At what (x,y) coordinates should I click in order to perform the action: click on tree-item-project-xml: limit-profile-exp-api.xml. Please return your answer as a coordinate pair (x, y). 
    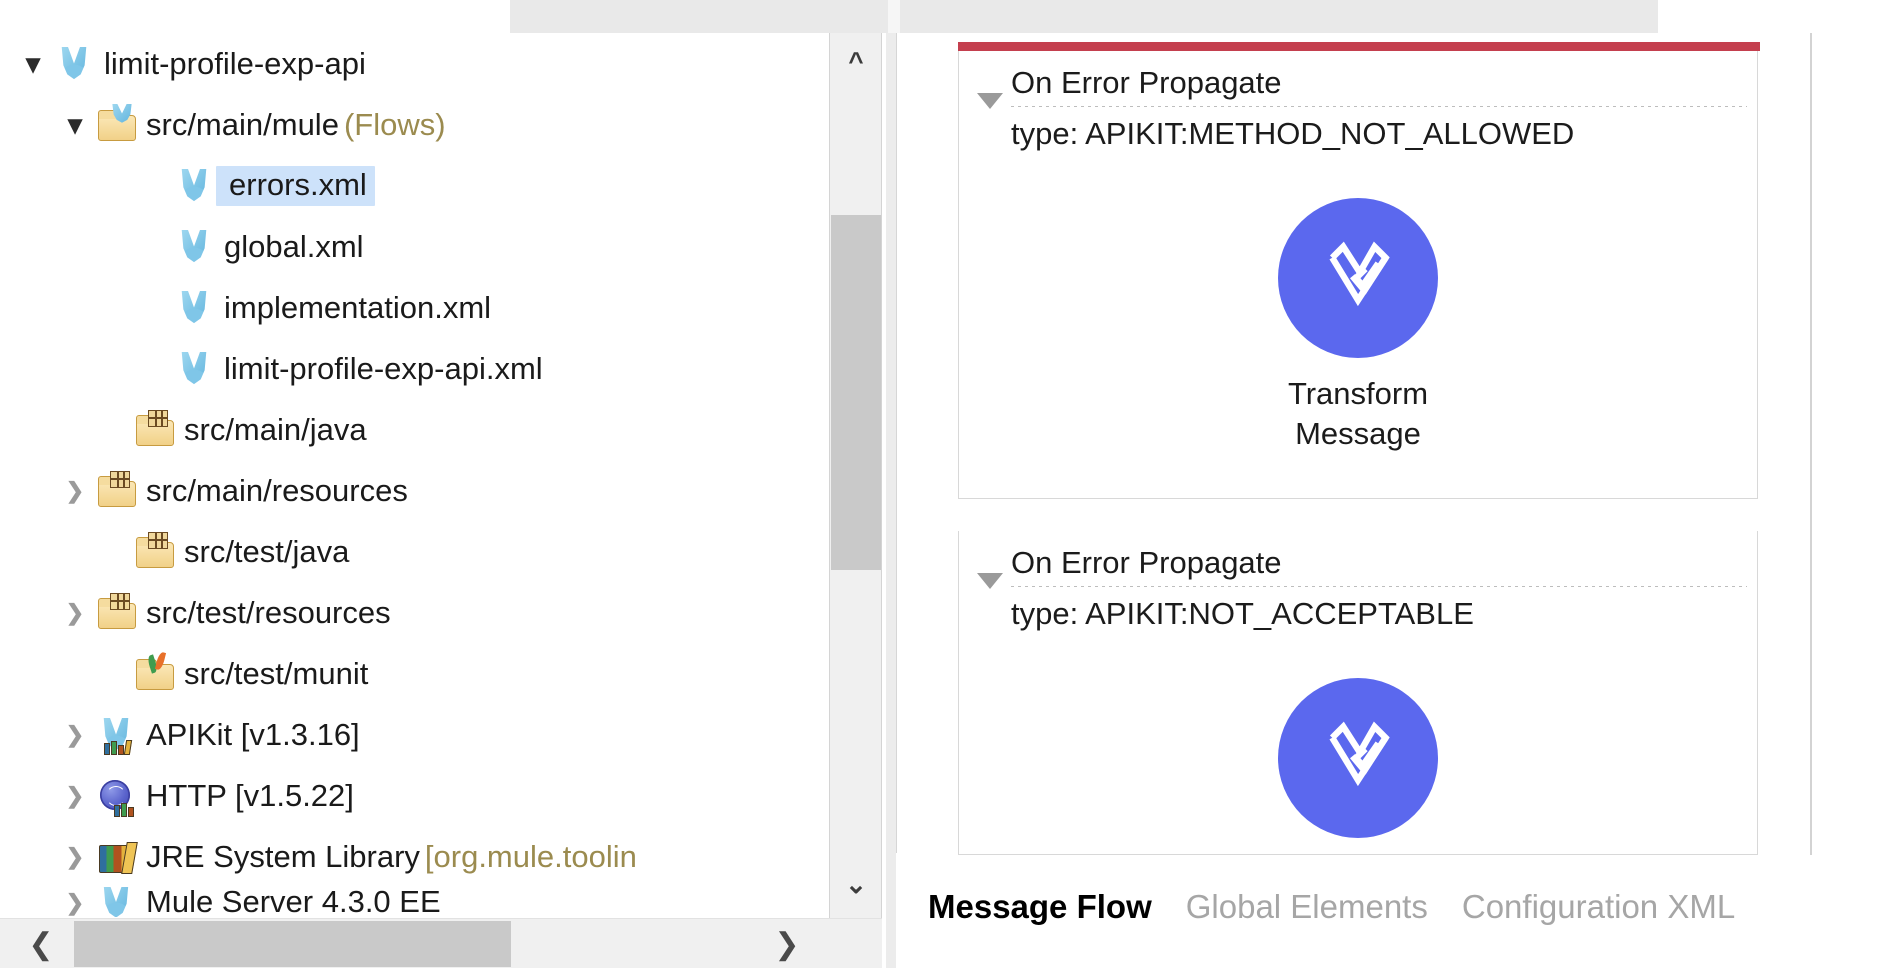
    Looking at the image, I should click on (414, 368).